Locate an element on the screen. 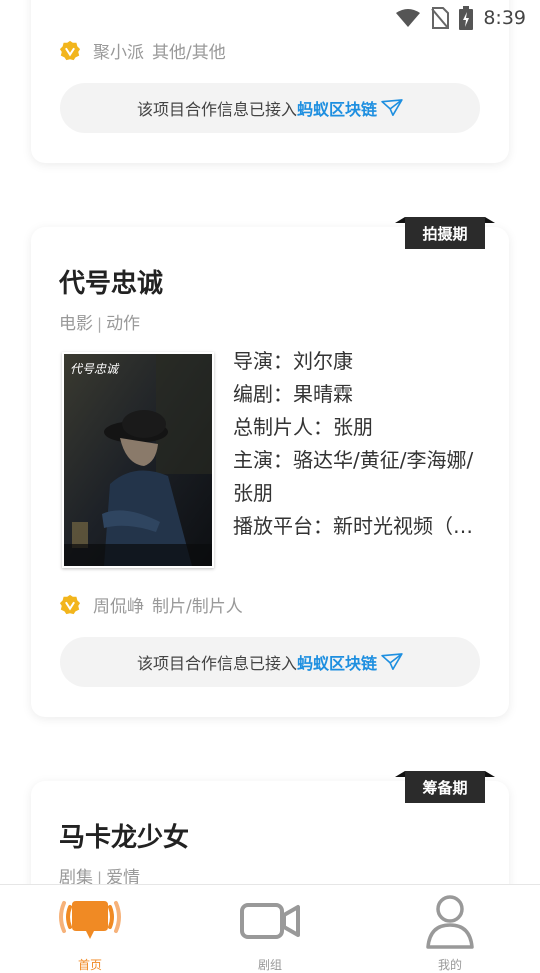  battery-charging-icon is located at coordinates (466, 18).